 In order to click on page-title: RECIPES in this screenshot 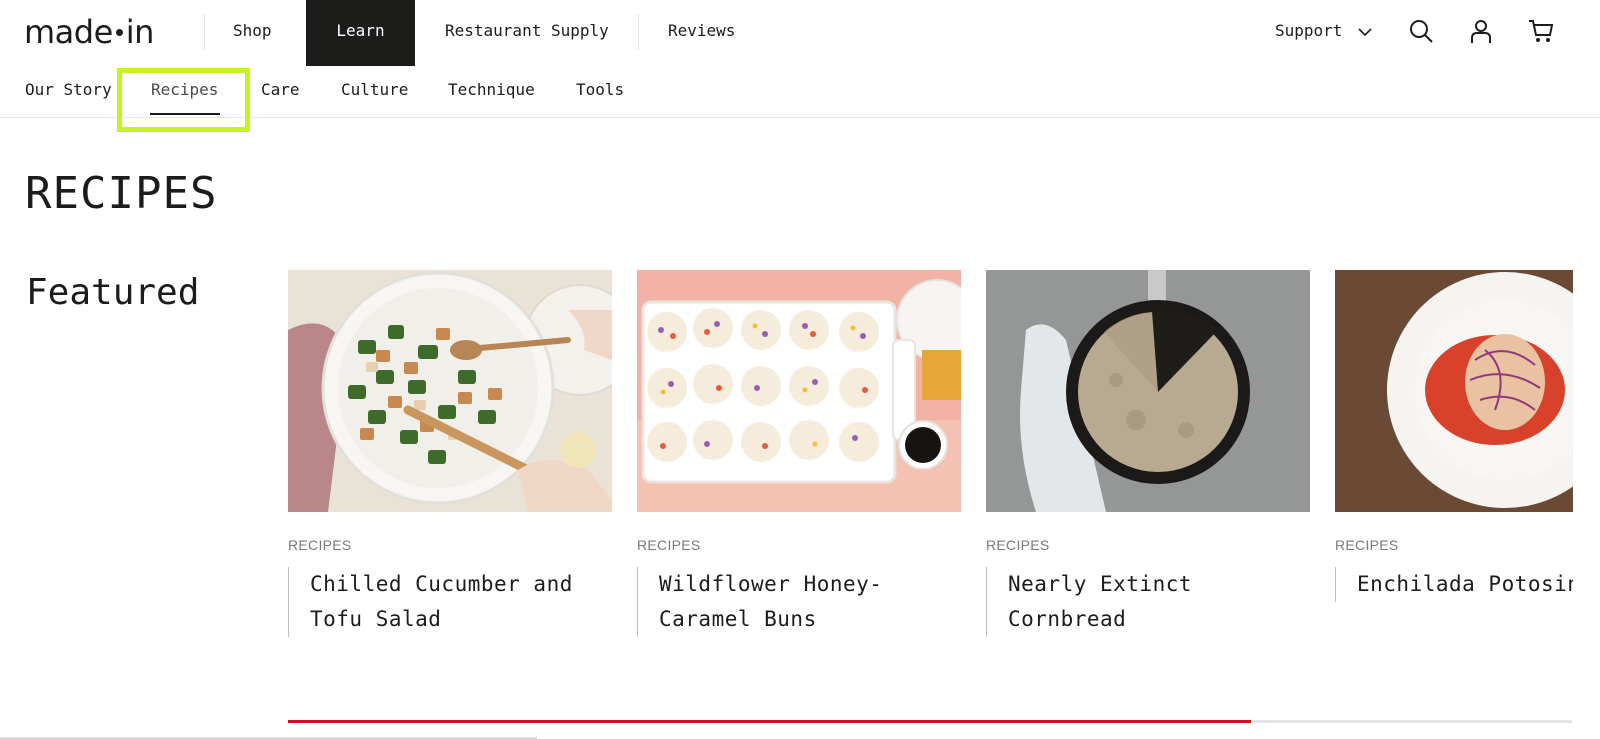, I will do `click(121, 193)`.